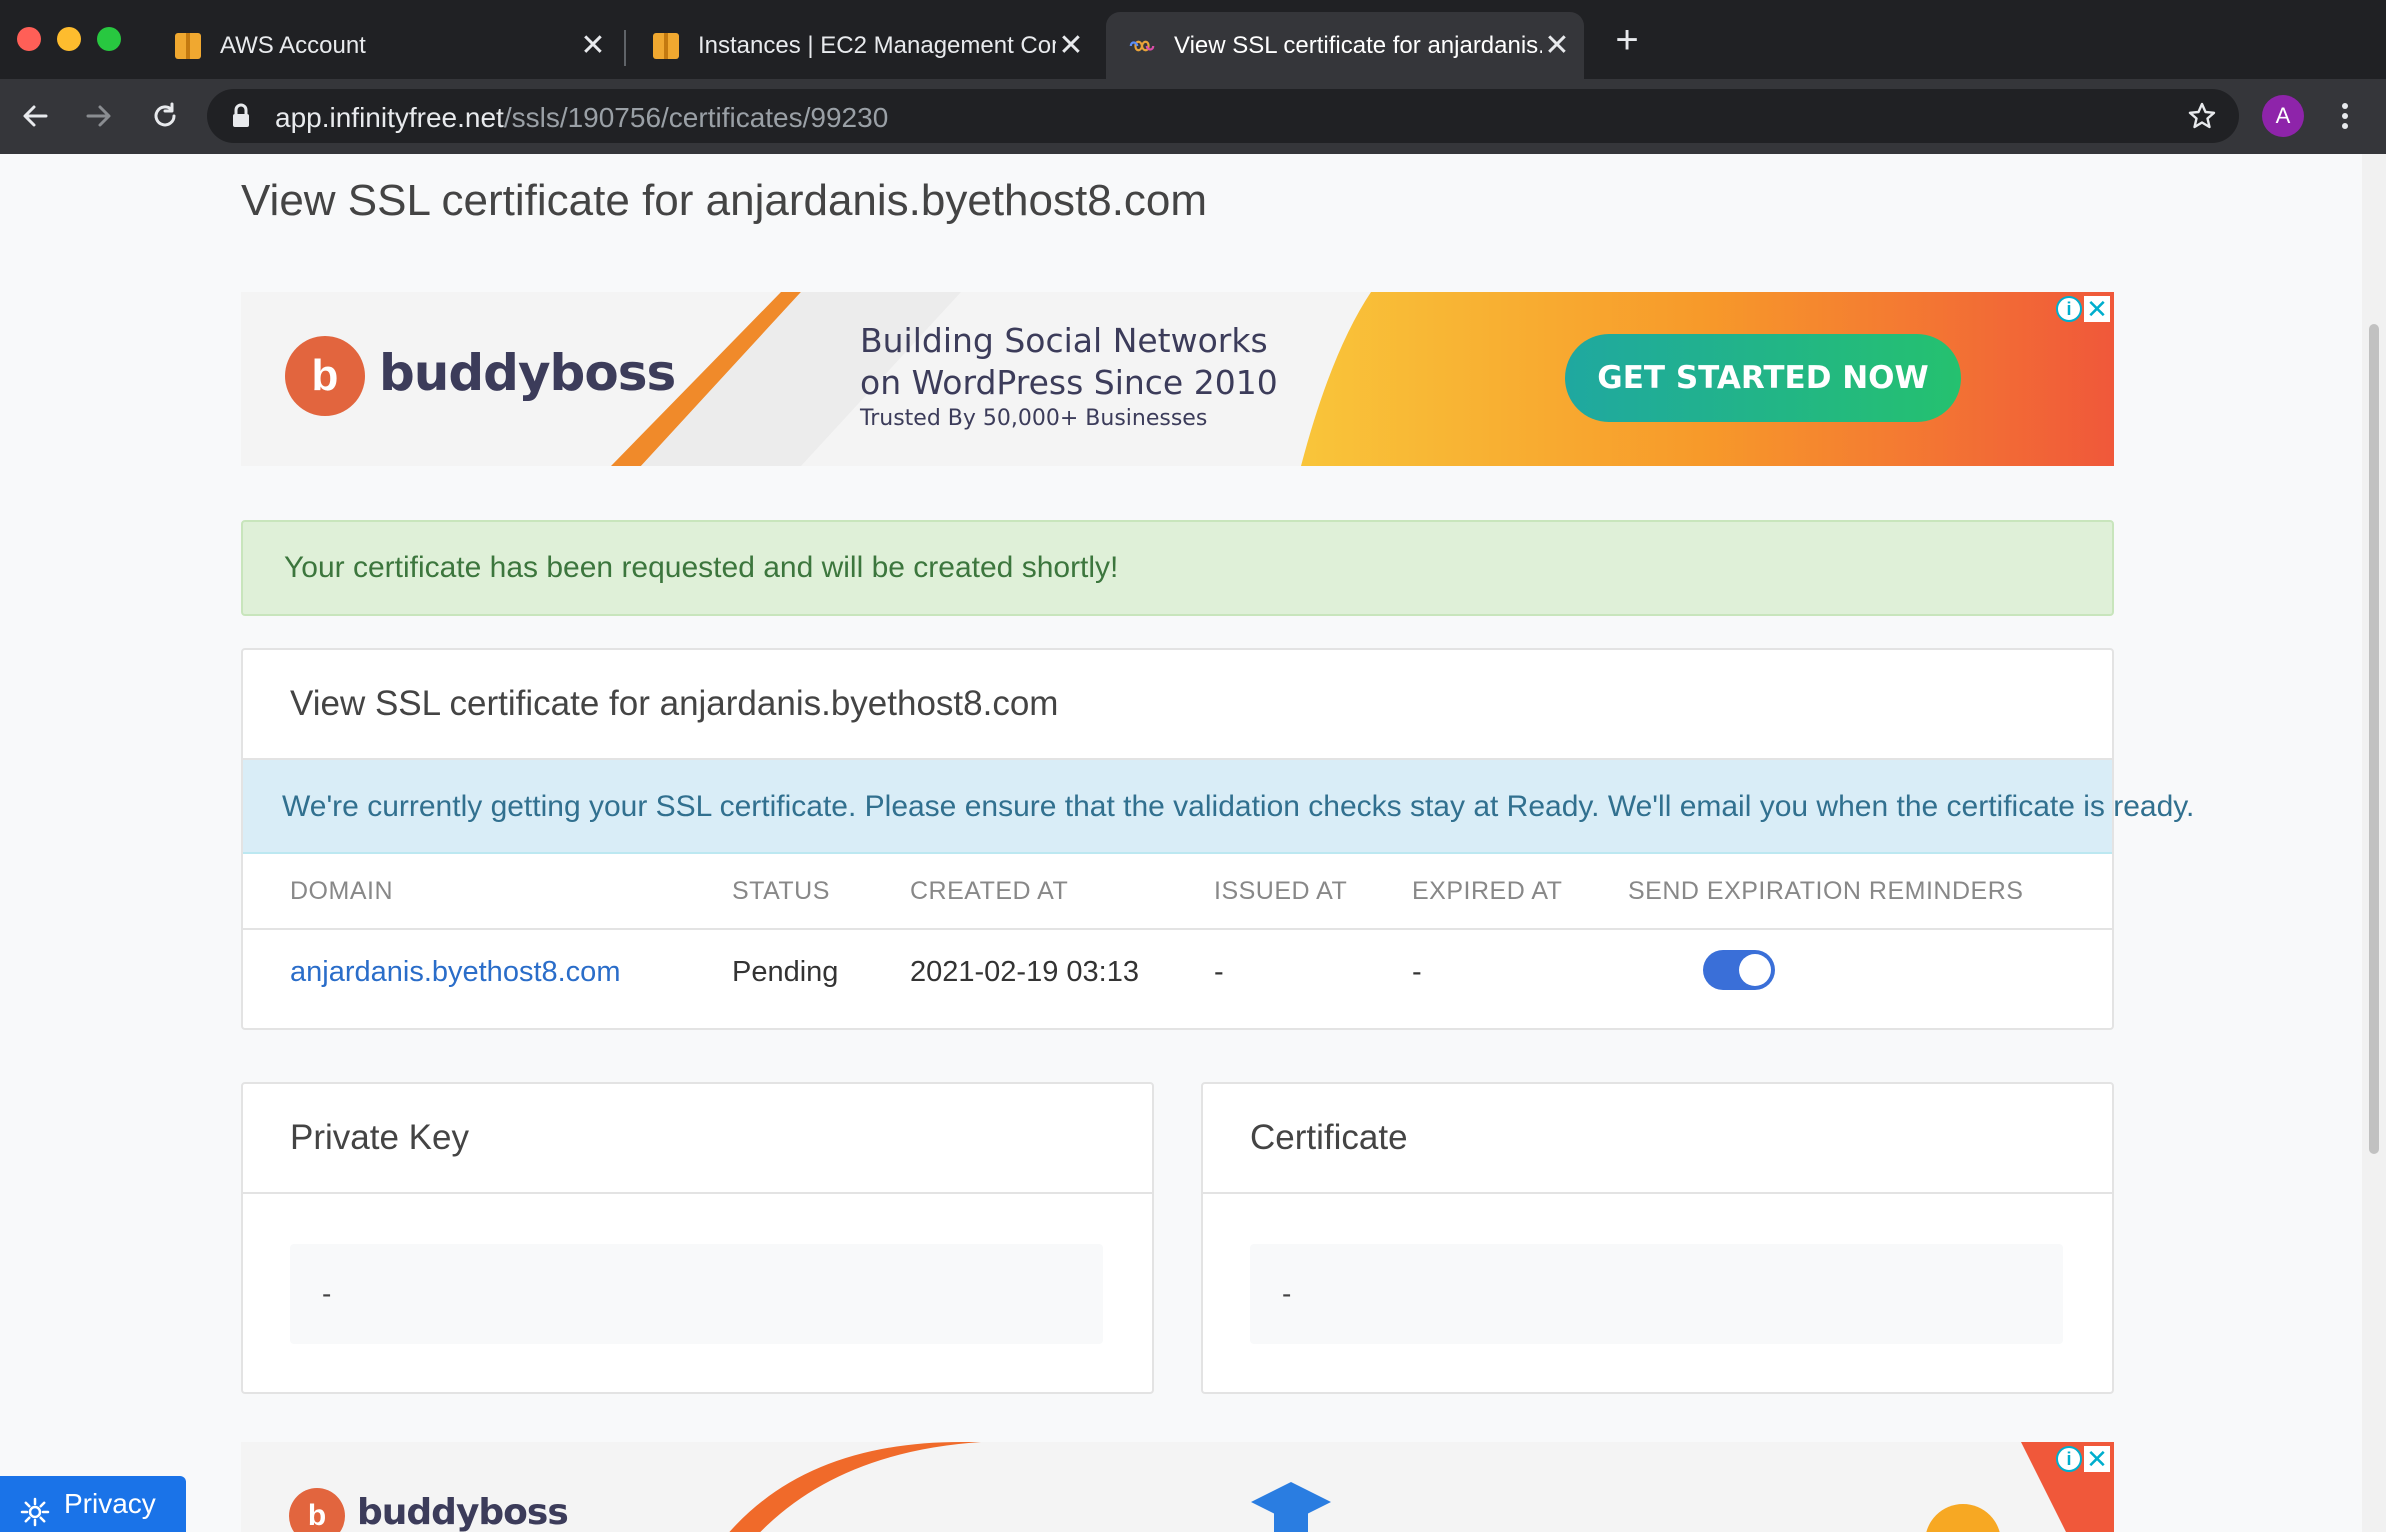 Image resolution: width=2386 pixels, height=1532 pixels. I want to click on forward-button, so click(99, 116).